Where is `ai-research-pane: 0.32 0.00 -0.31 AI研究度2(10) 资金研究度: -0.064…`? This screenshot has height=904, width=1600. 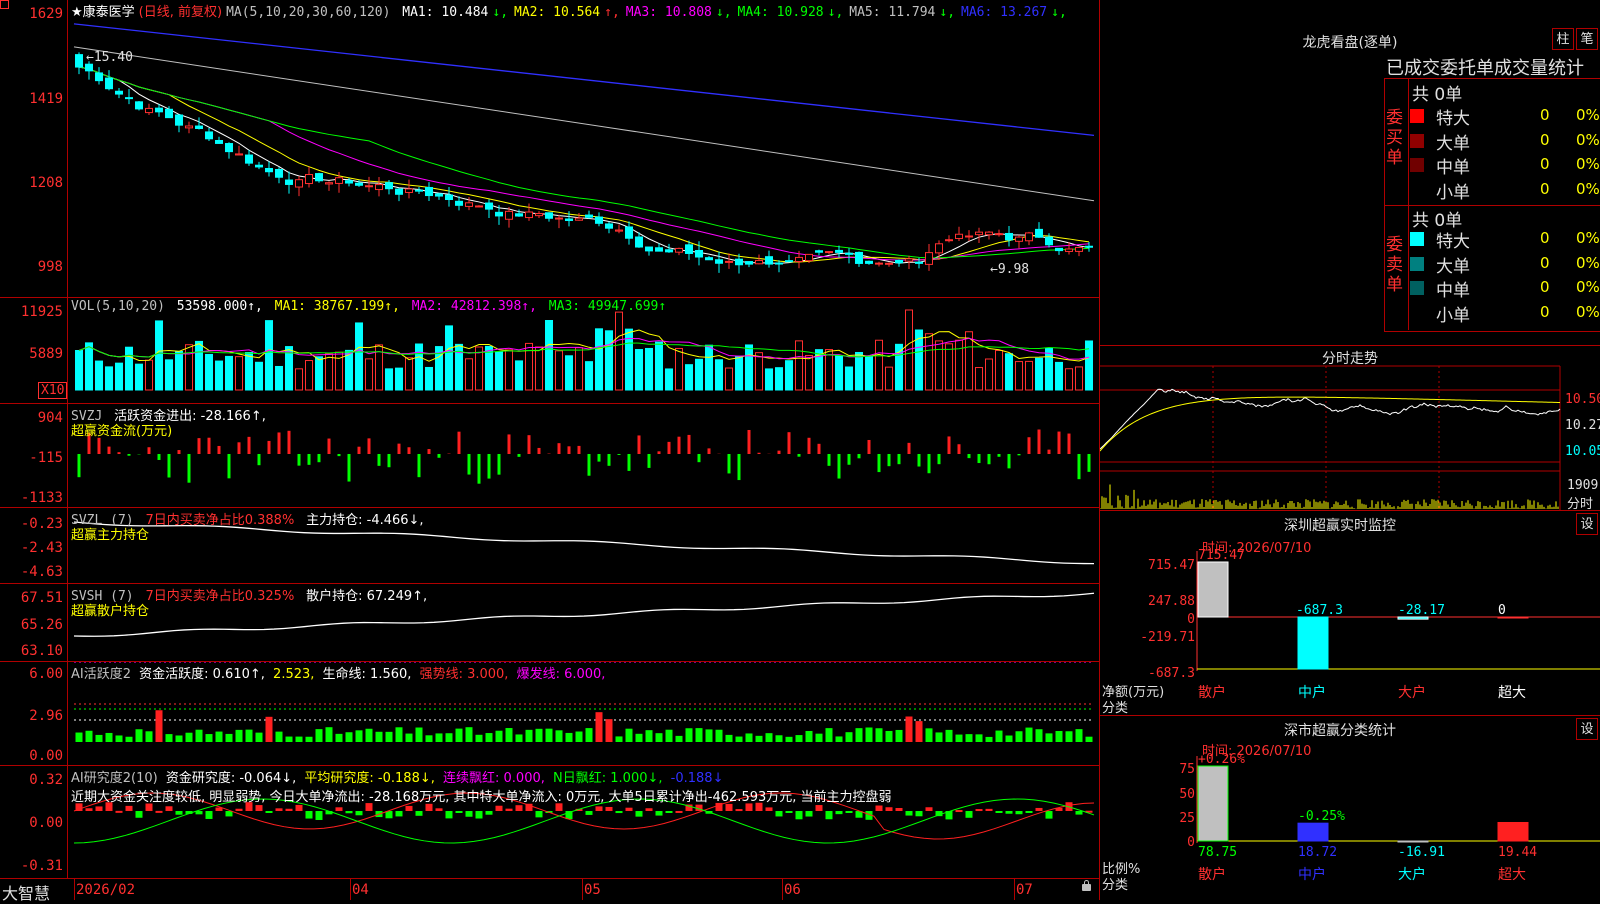 ai-research-pane: 0.32 0.00 -0.31 AI研究度2(10) 资金研究度: -0.064… is located at coordinates (549, 822).